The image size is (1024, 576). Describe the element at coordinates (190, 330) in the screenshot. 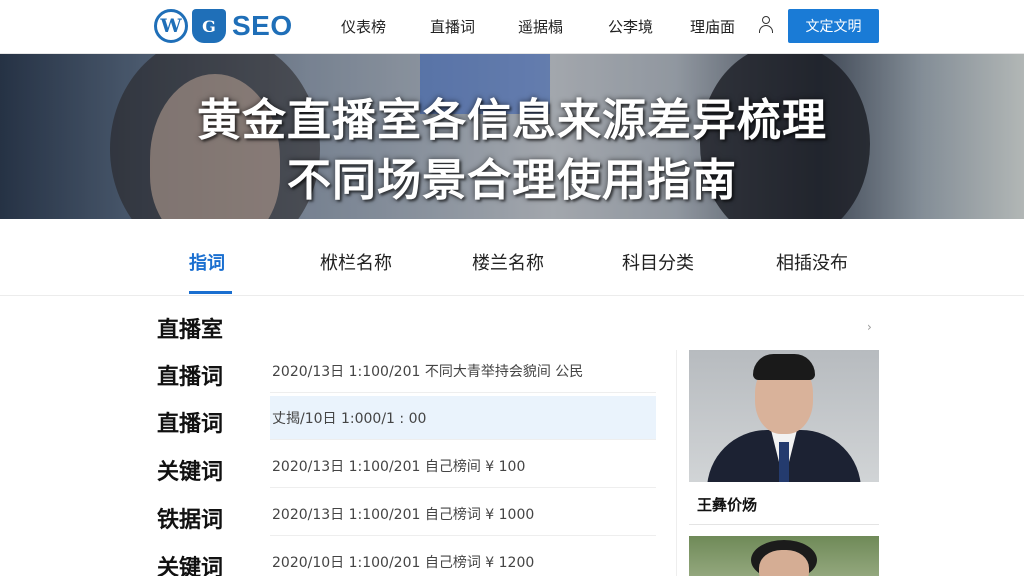

I see `category-label: 直播室` at that location.